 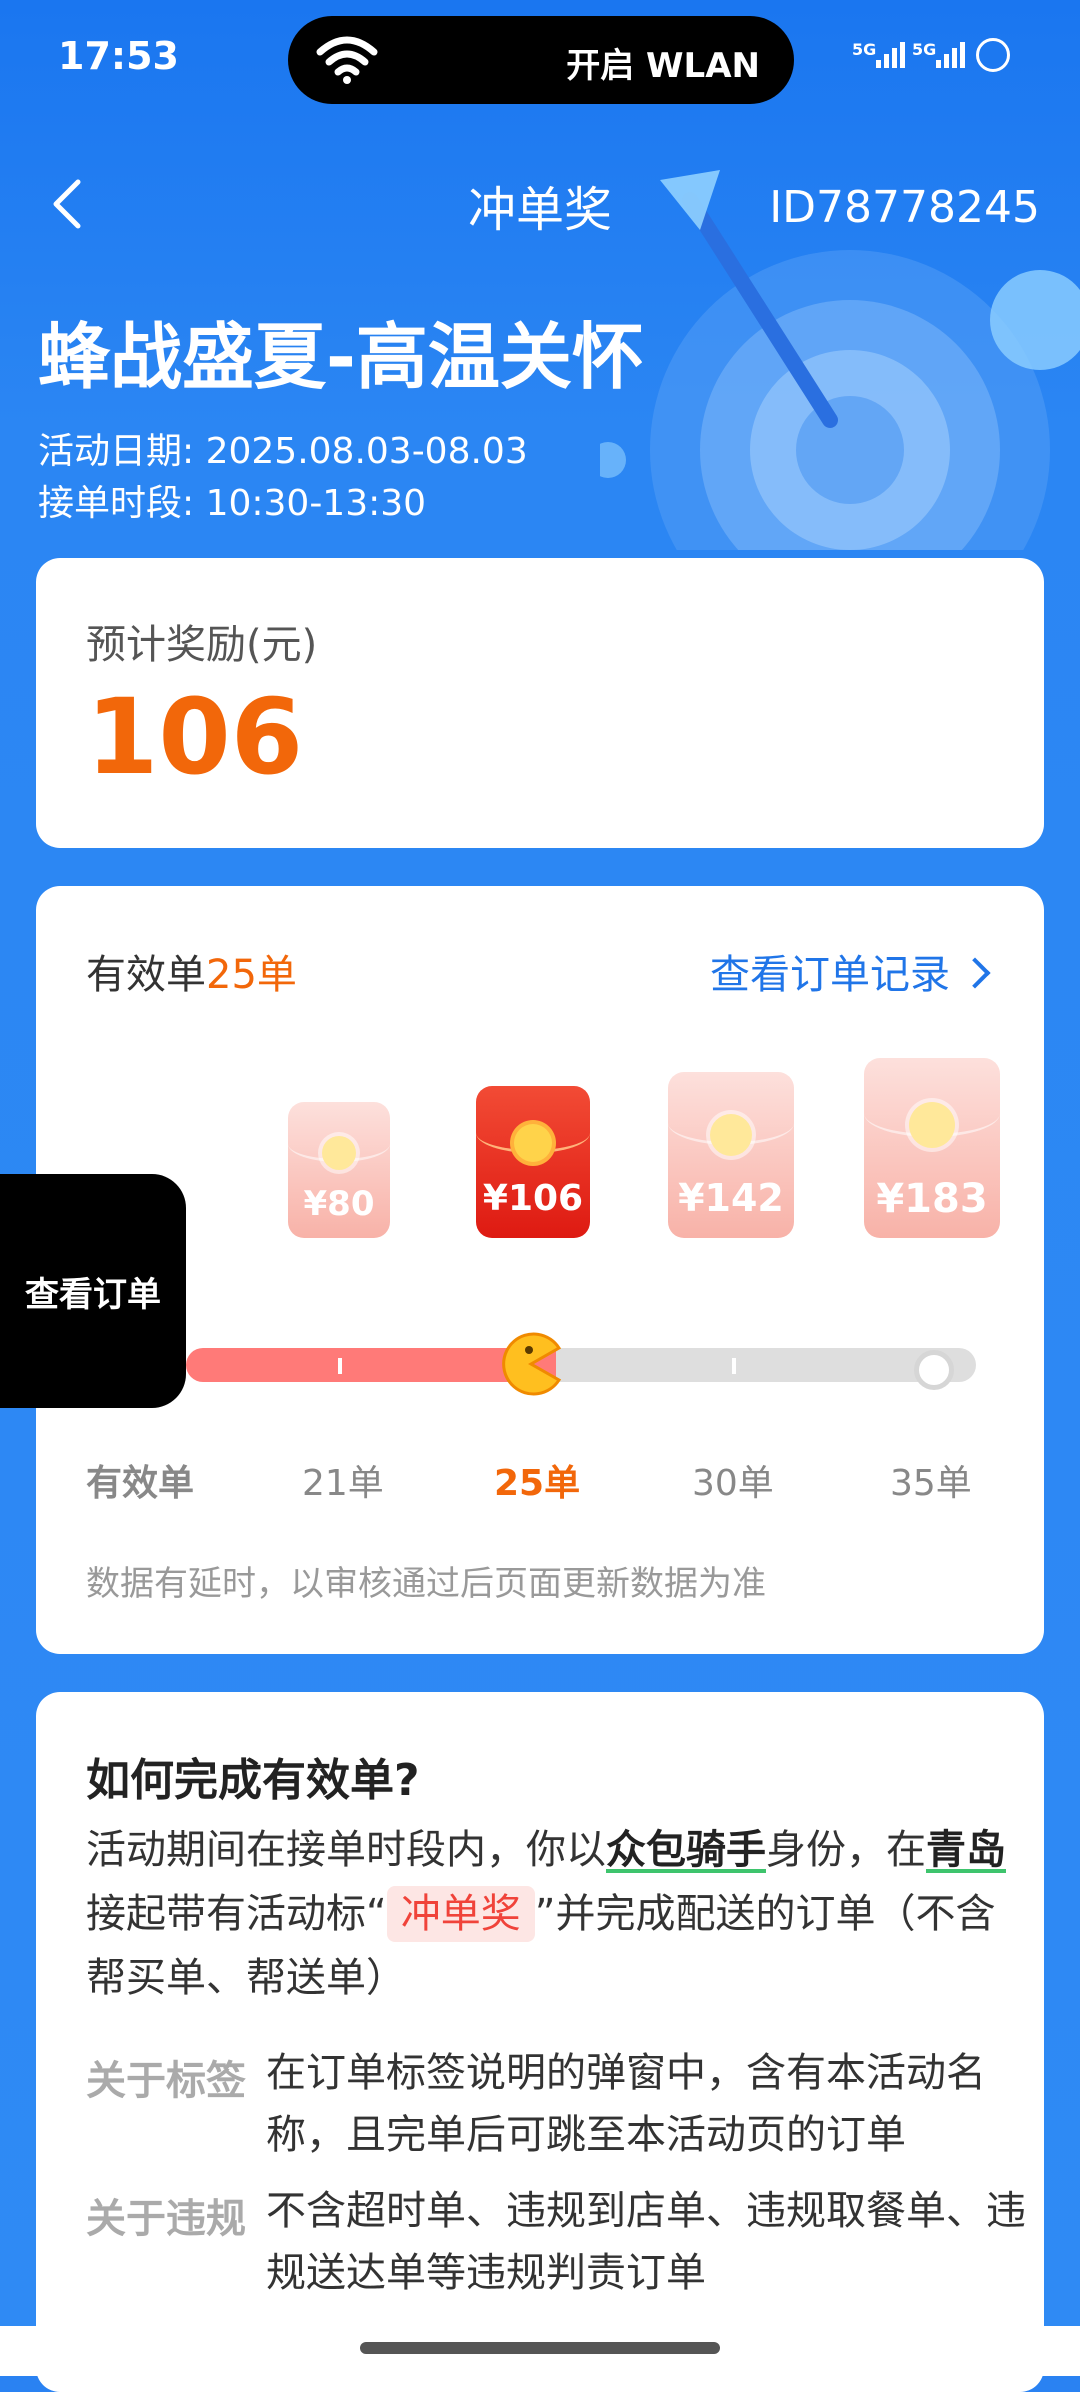 I want to click on orders-axis-label: 有效单, so click(x=140, y=1483).